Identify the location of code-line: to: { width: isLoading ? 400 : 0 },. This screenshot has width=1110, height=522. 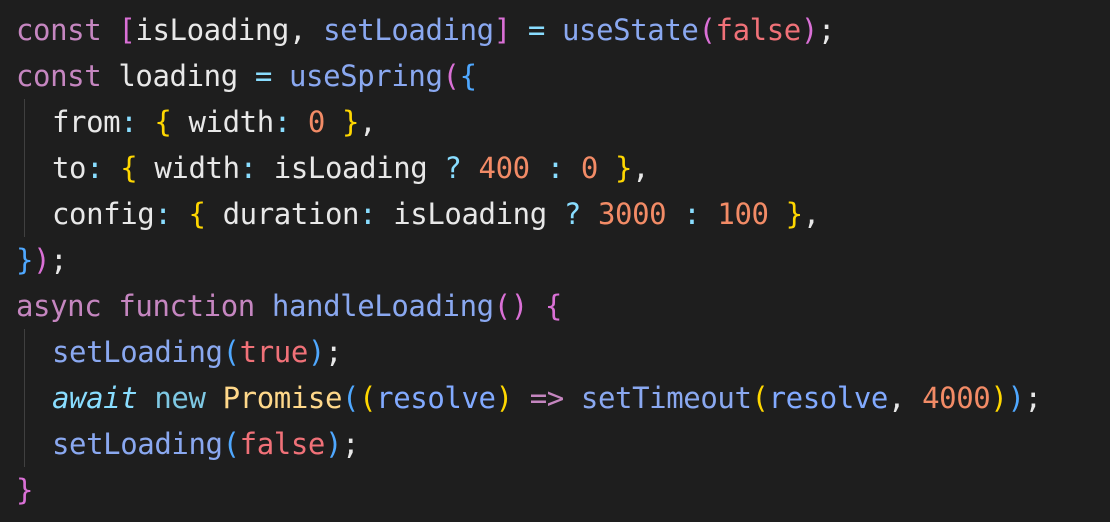
(529, 168).